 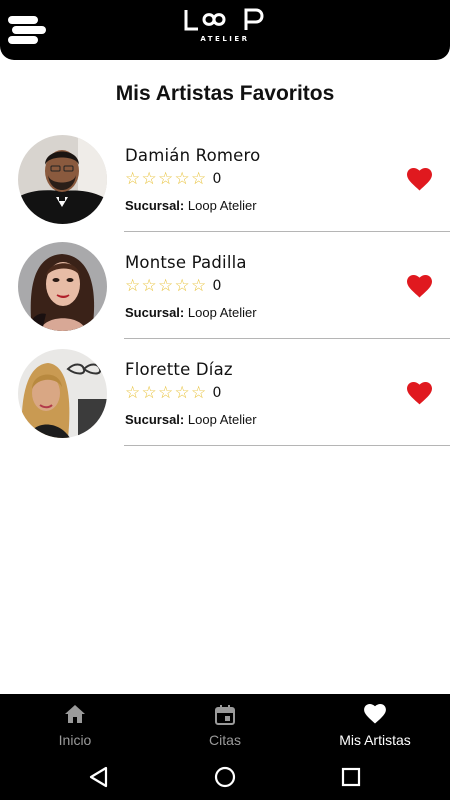 I want to click on logo-subtitle: ATELIER, so click(x=225, y=39).